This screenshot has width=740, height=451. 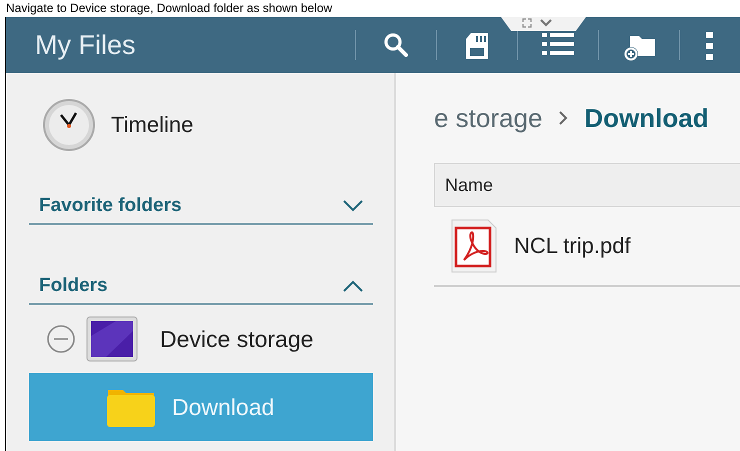 I want to click on clock-icon, so click(x=69, y=125).